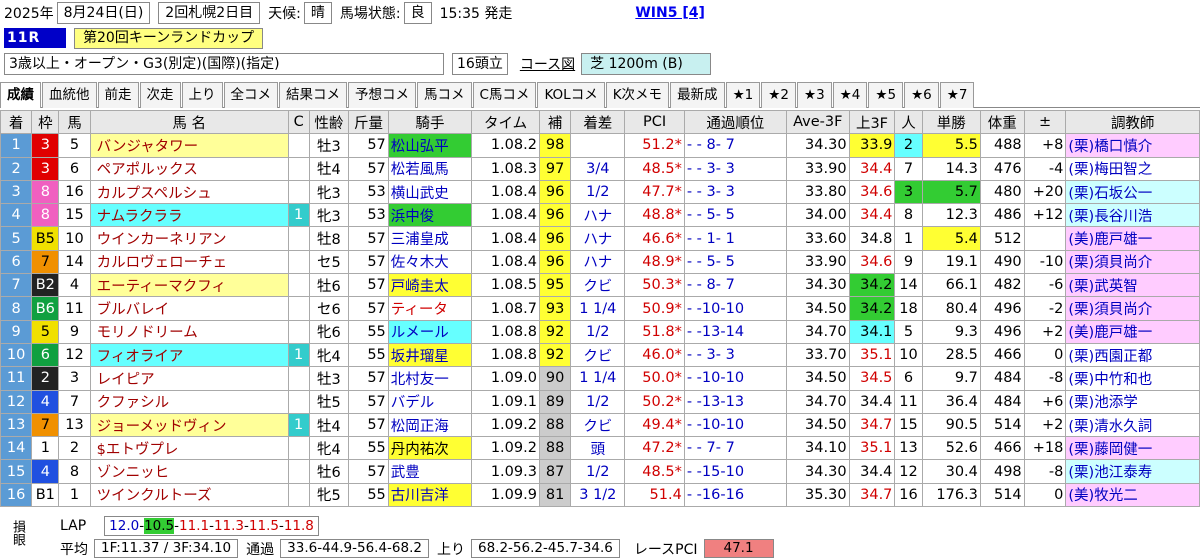  What do you see at coordinates (368, 122) in the screenshot?
I see `col-header: 斤量` at bounding box center [368, 122].